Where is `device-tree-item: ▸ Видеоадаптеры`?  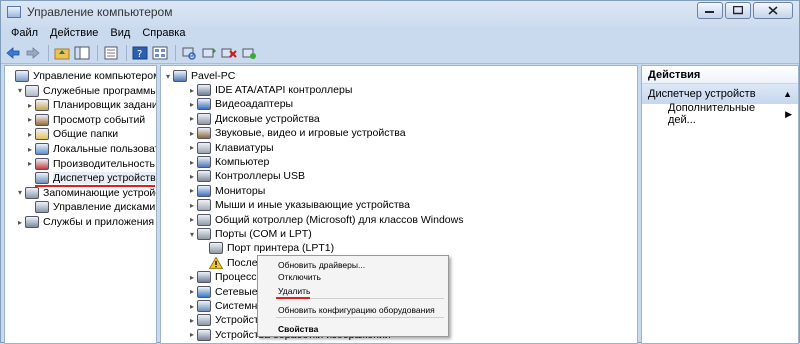 device-tree-item: ▸ Видеоадаптеры is located at coordinates (240, 104).